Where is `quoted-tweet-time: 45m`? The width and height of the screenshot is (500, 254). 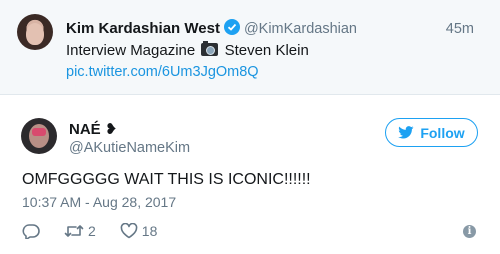
quoted-tweet-time: 45m is located at coordinates (460, 29).